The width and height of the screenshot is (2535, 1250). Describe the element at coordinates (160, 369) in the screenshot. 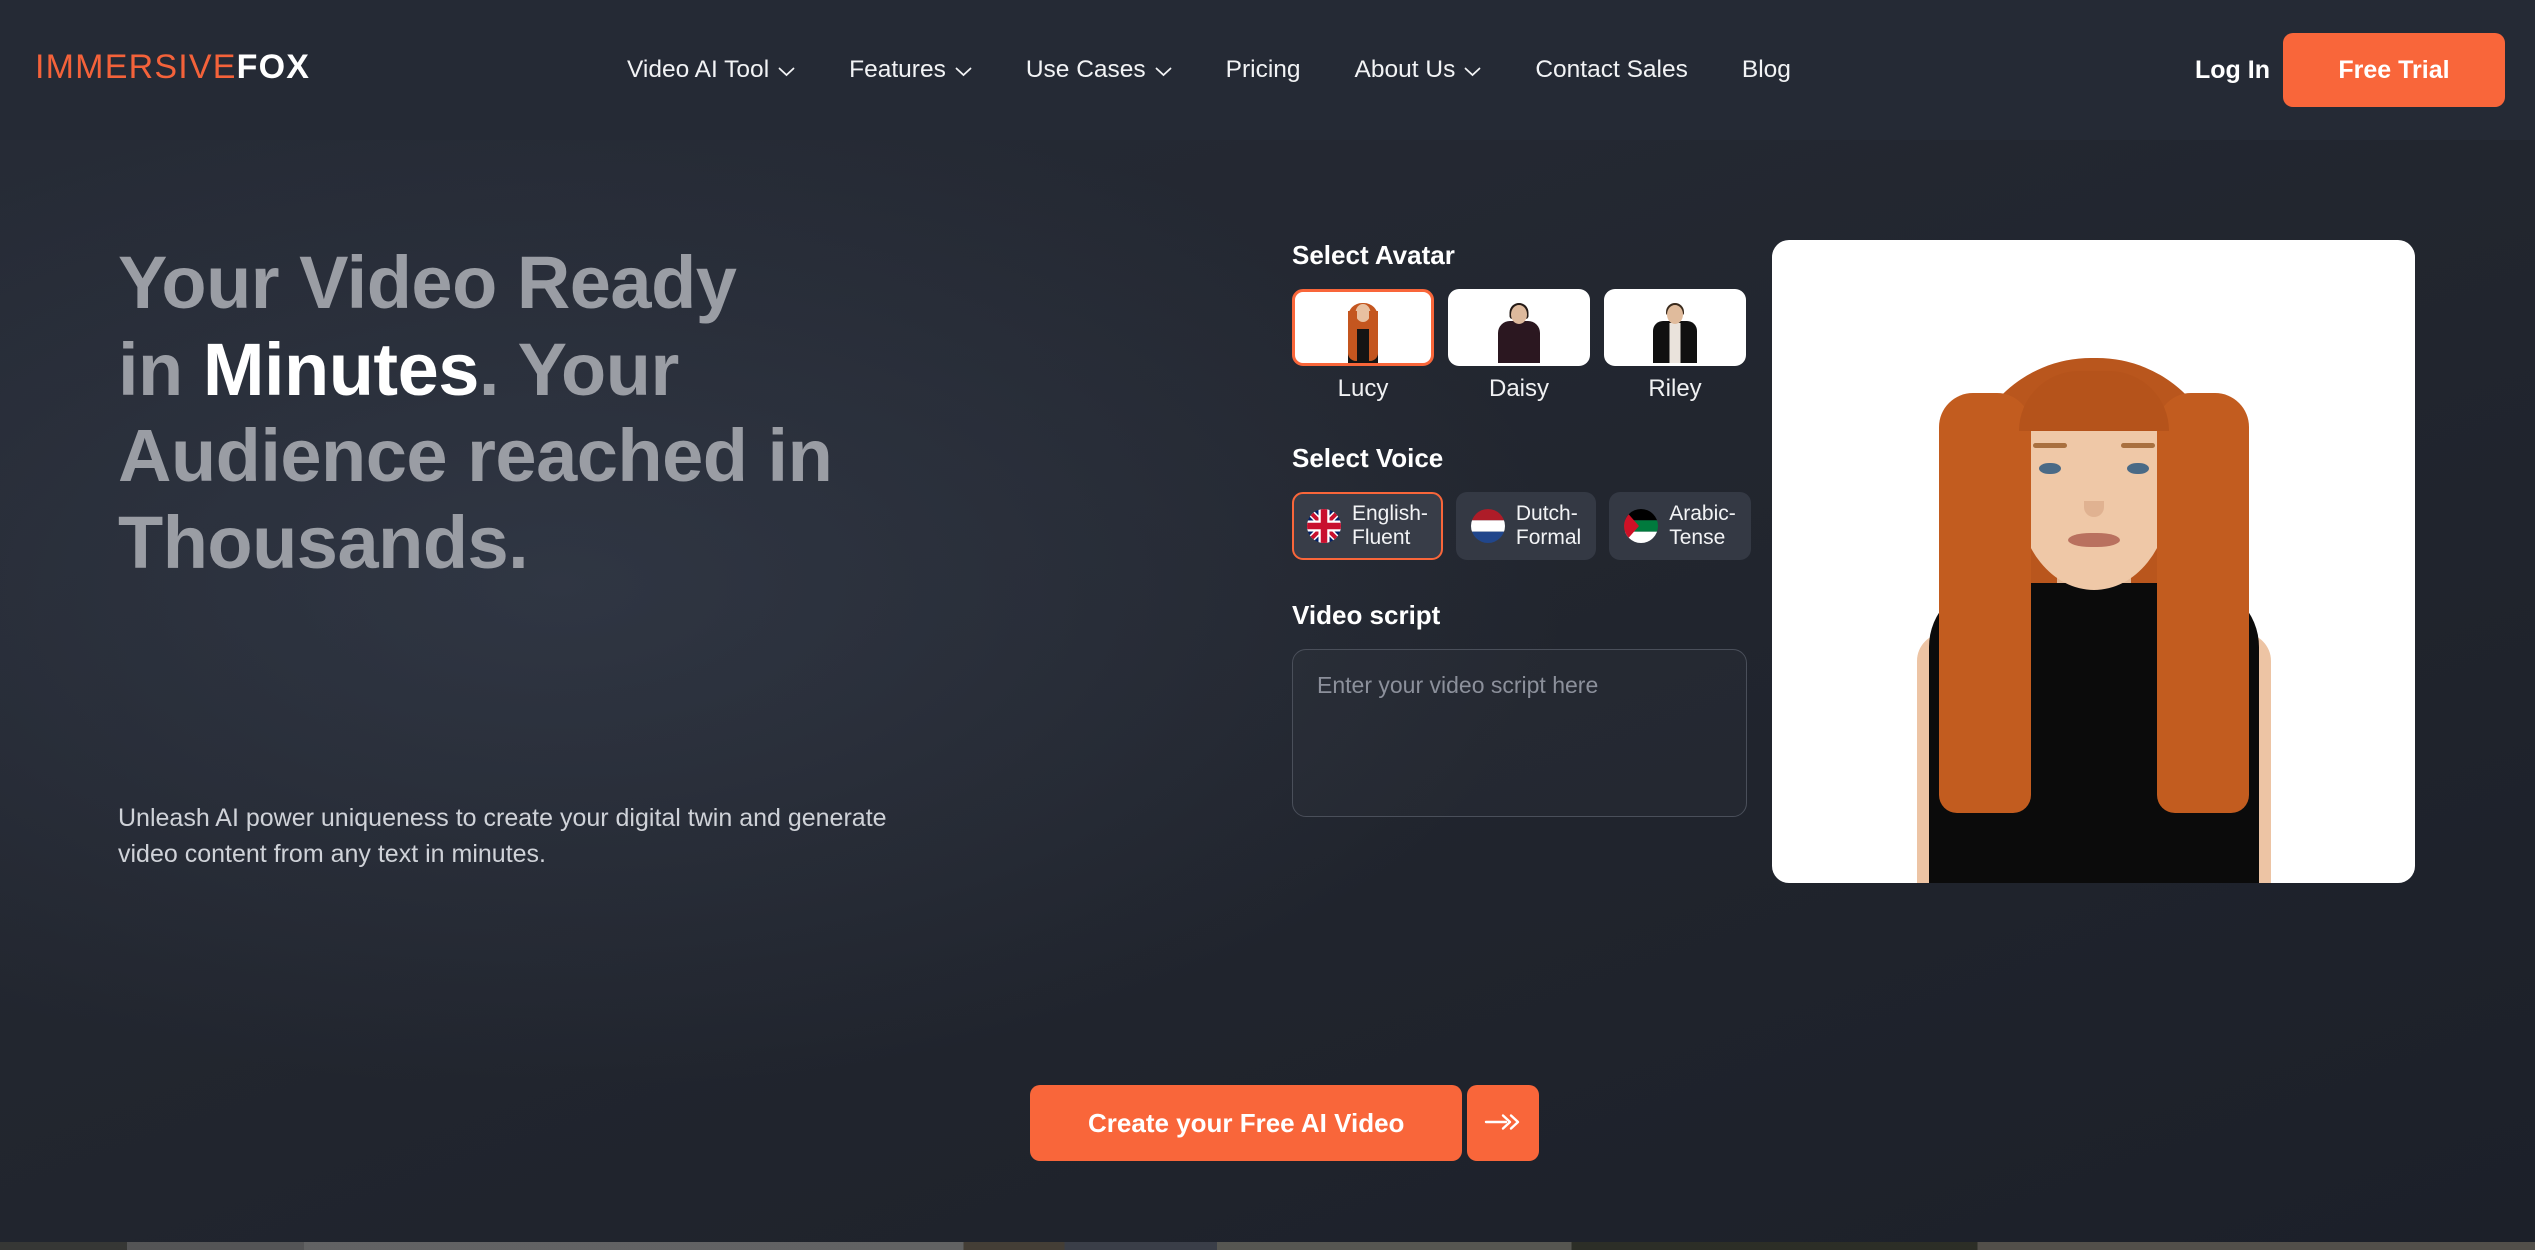

I see `headline-line-2-pre: in` at that location.